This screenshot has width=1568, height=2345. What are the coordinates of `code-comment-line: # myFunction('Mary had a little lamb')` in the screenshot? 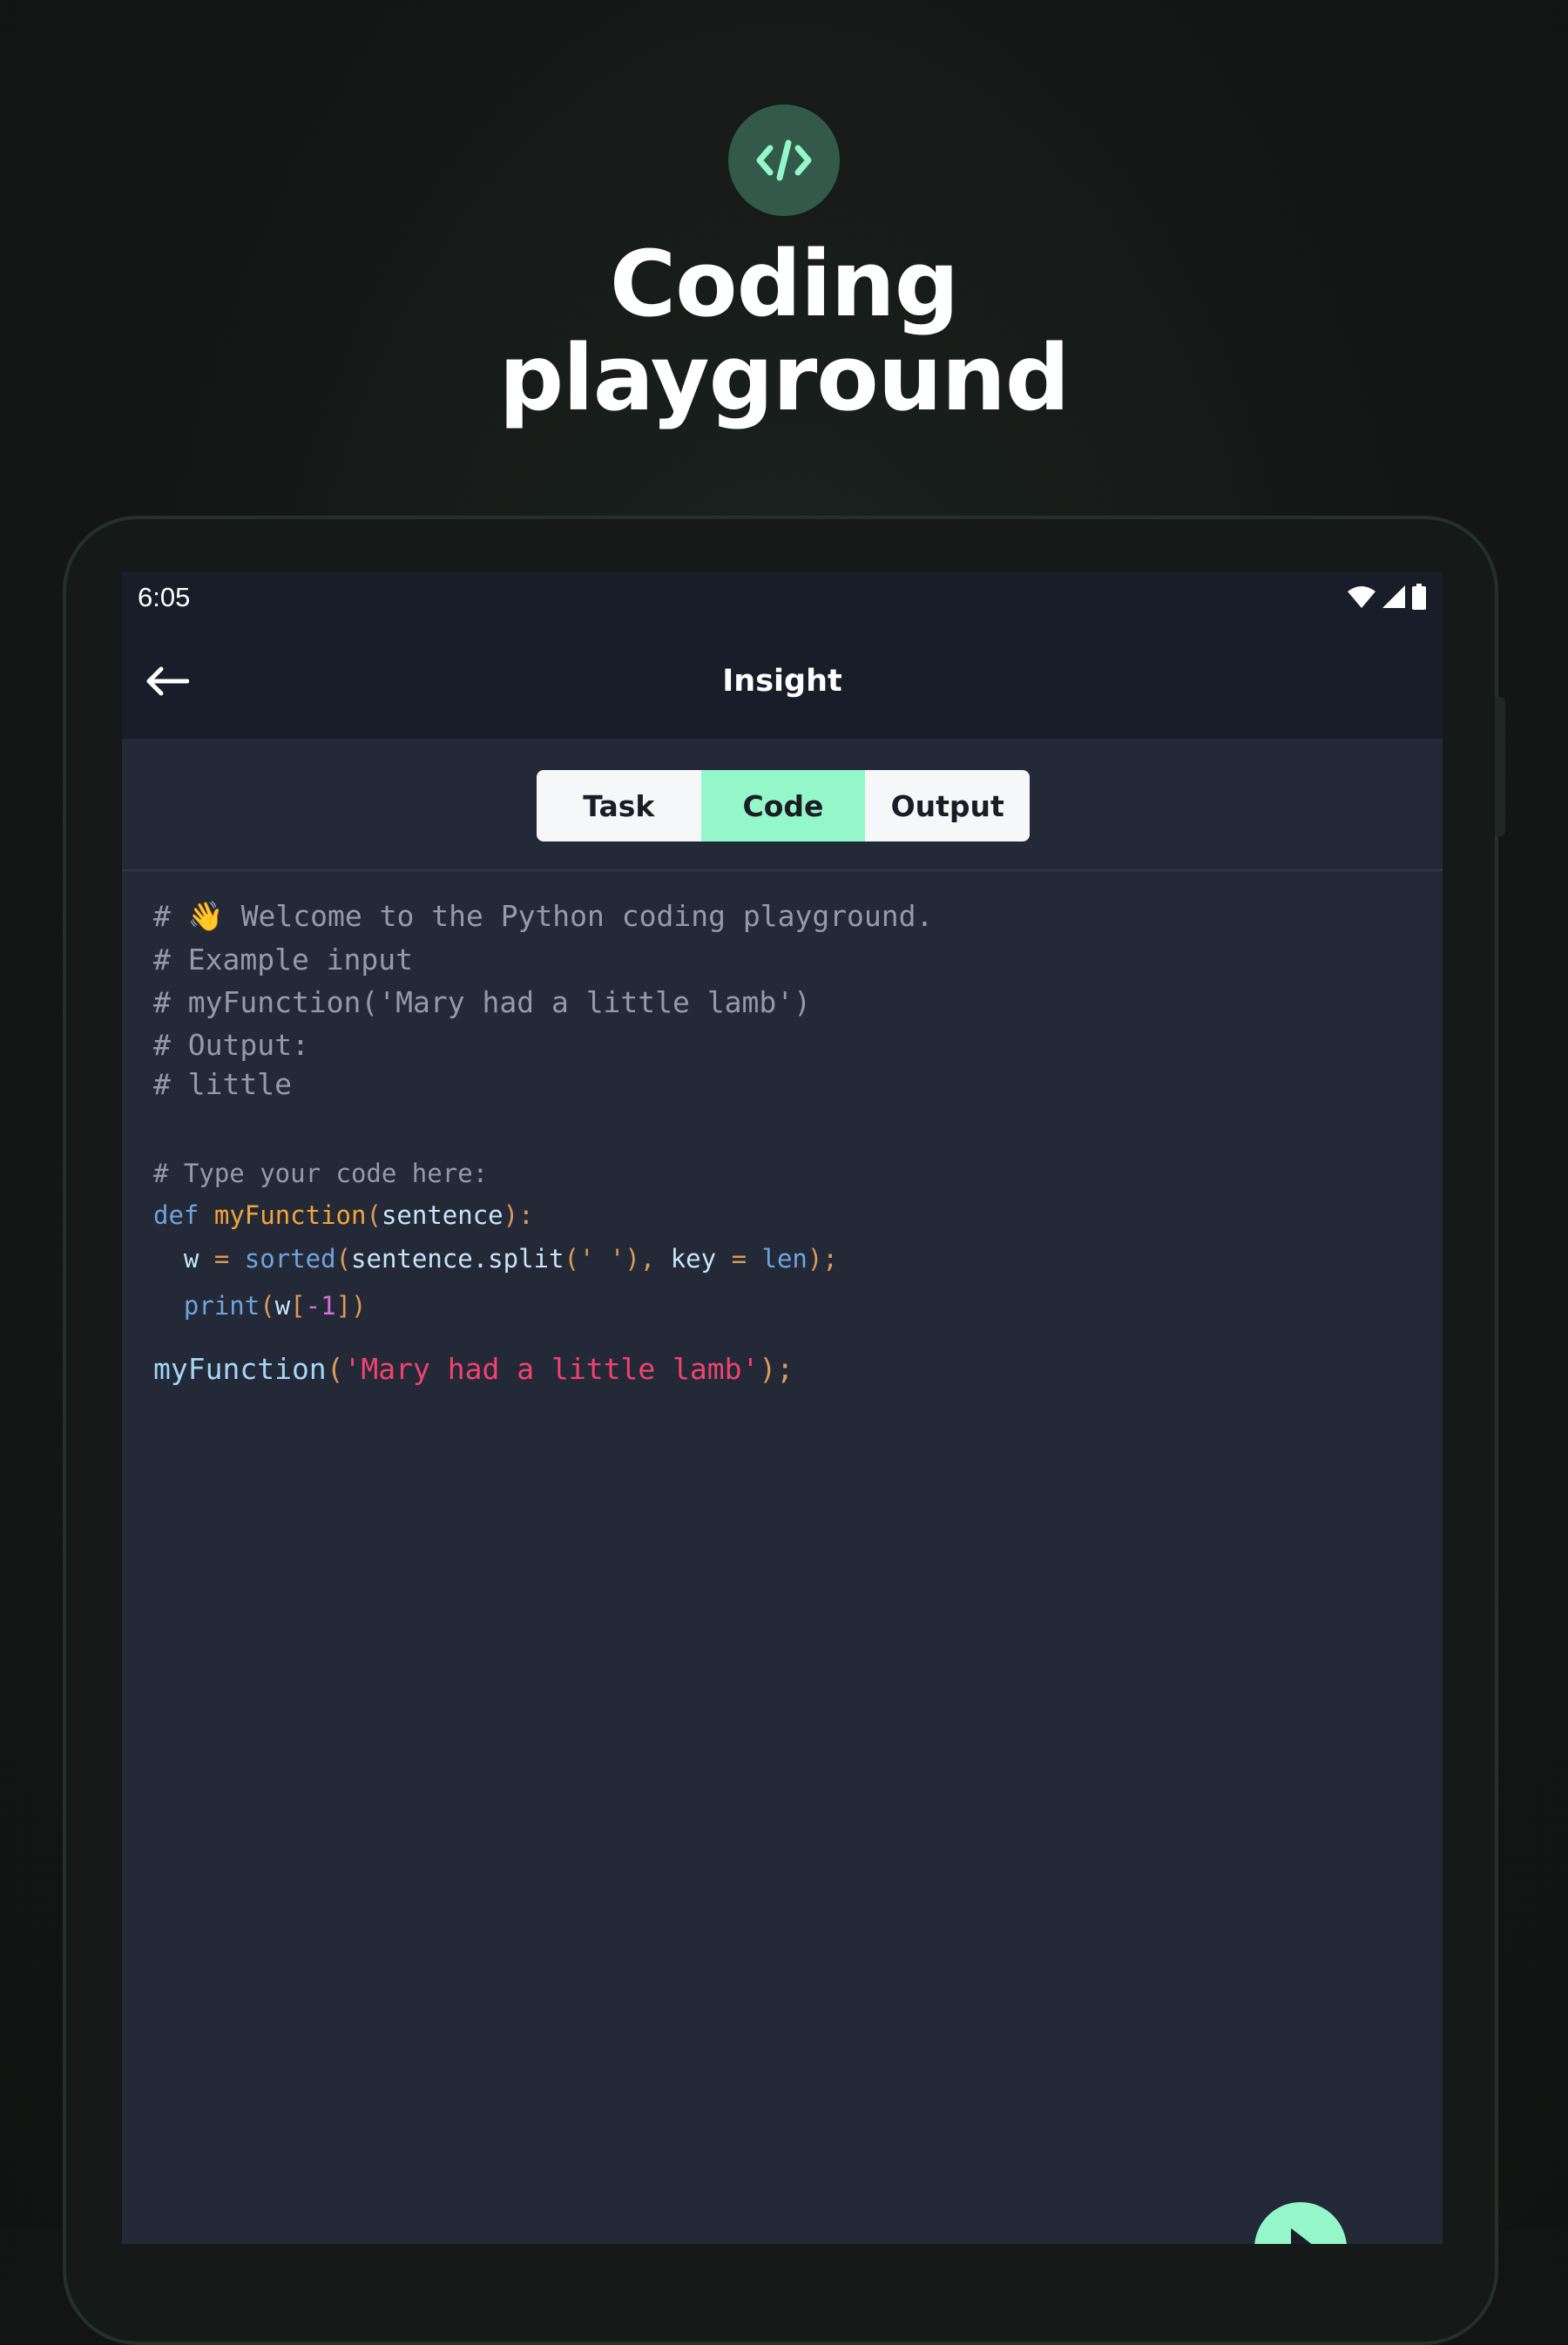 It's located at (482, 1002).